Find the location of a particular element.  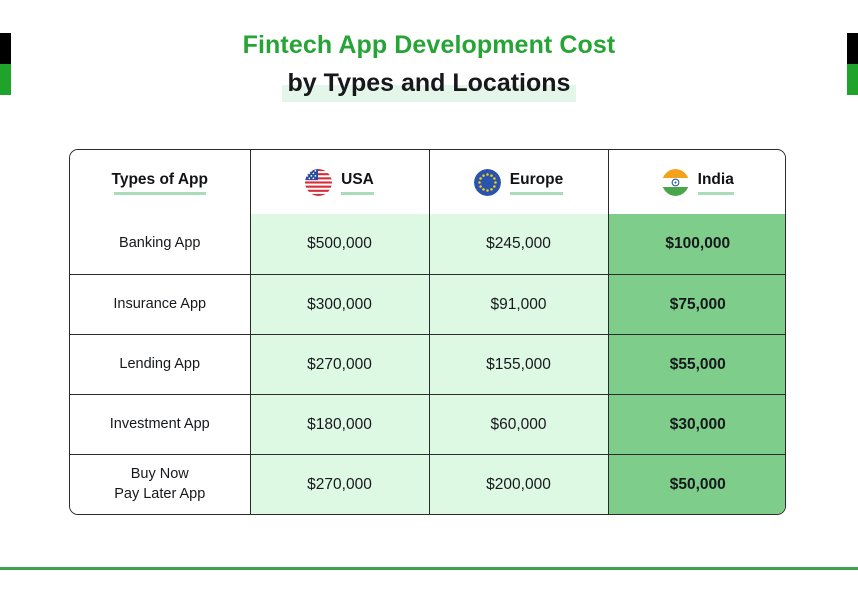

cell-app-type: Insurance App is located at coordinates (160, 304).